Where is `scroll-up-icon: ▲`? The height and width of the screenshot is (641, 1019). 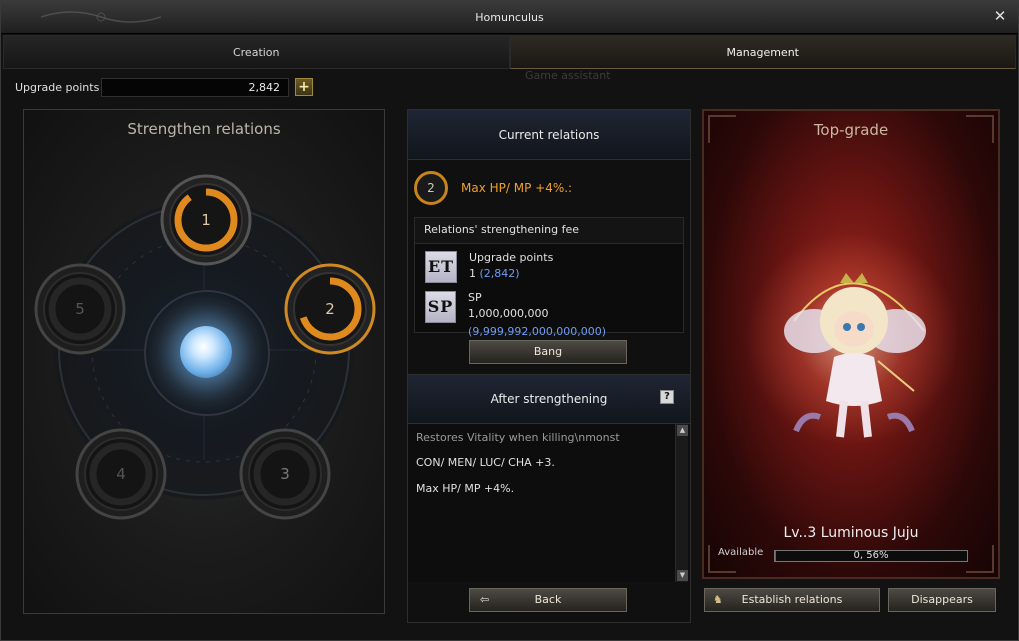
scroll-up-icon: ▲ is located at coordinates (682, 430).